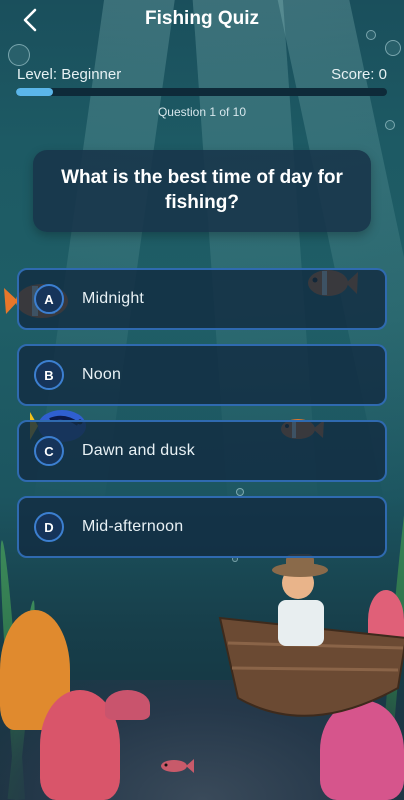  I want to click on option-label: Dawn and dusk, so click(138, 450).